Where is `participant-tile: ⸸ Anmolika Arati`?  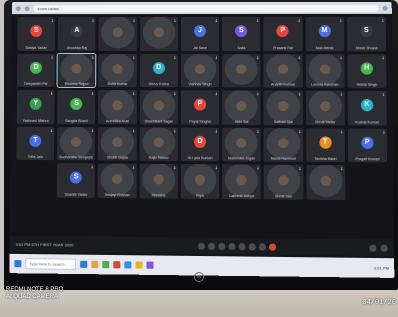 participant-tile: ⸸ Anmolika Arati is located at coordinates (117, 107).